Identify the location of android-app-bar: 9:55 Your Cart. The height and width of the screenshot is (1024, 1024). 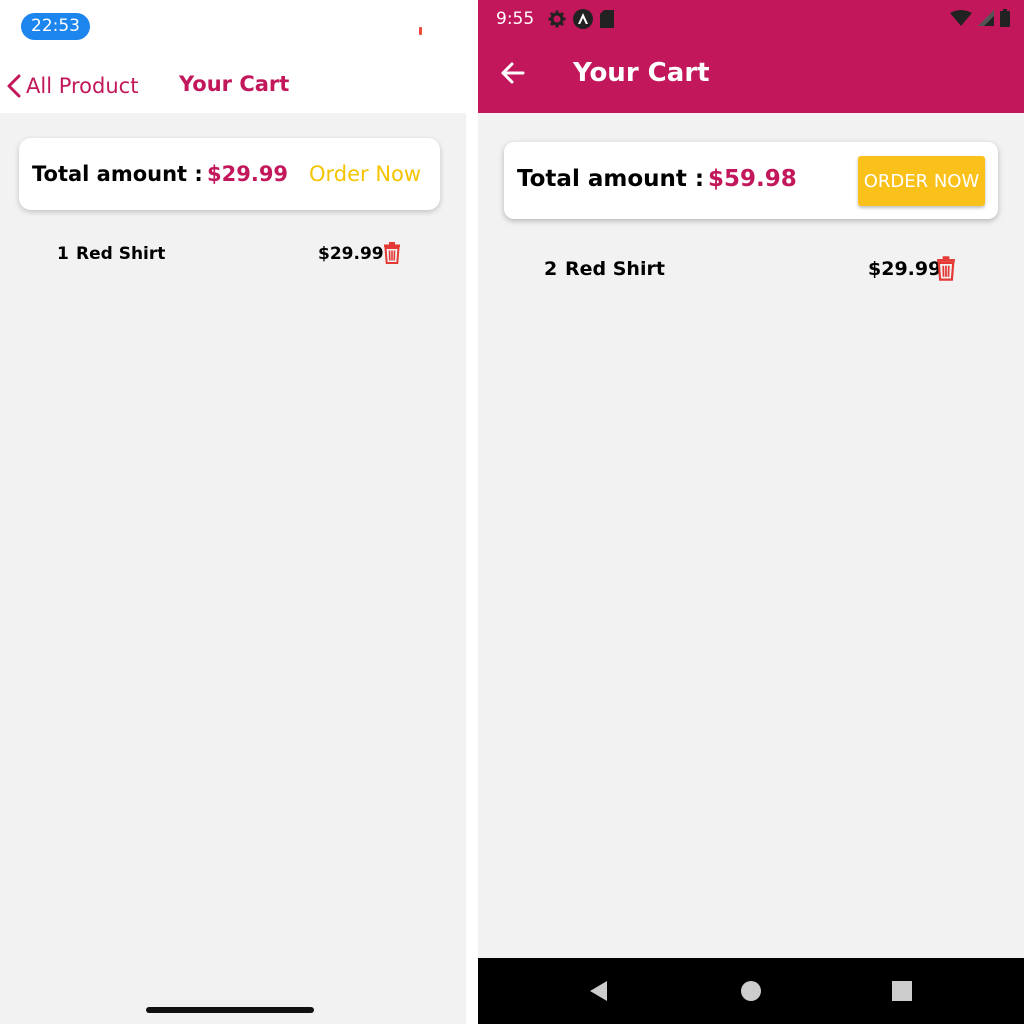
(751, 56).